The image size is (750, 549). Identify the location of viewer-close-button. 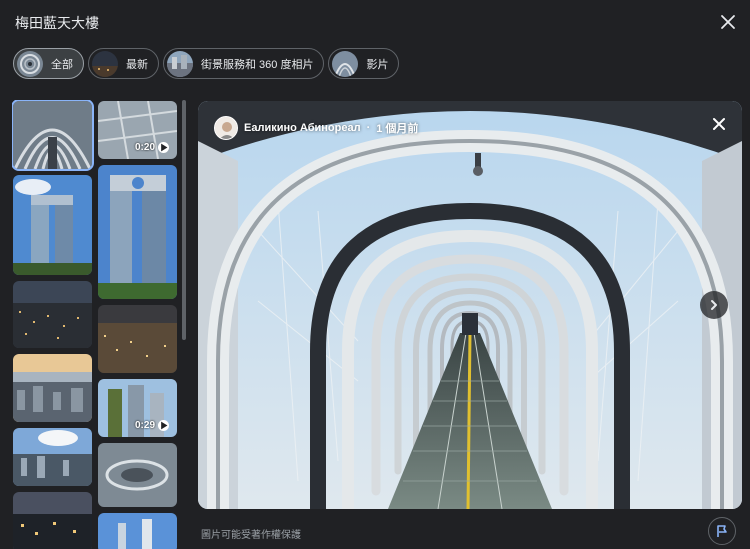
(719, 124).